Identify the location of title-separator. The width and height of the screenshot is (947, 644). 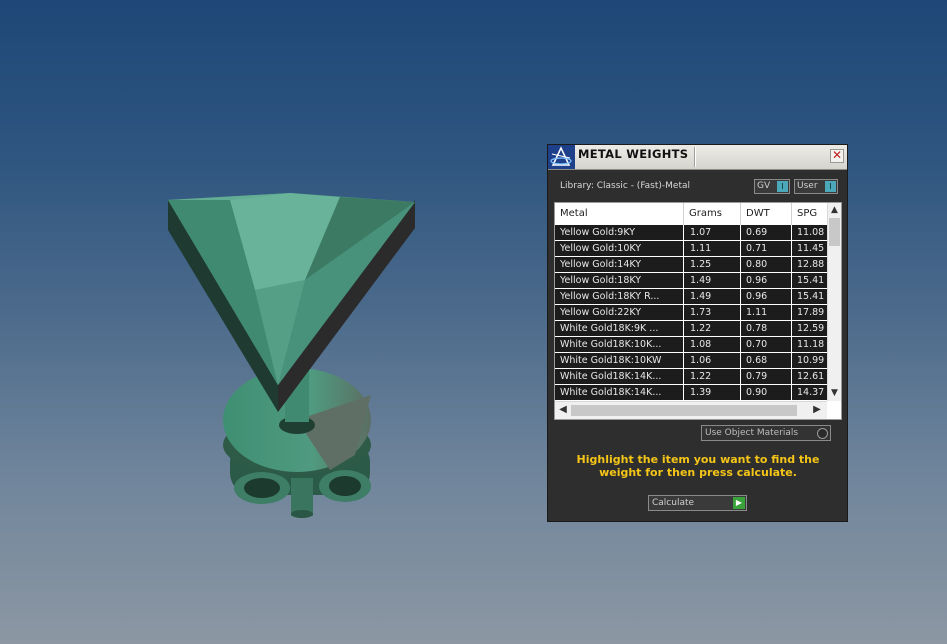
(695, 157).